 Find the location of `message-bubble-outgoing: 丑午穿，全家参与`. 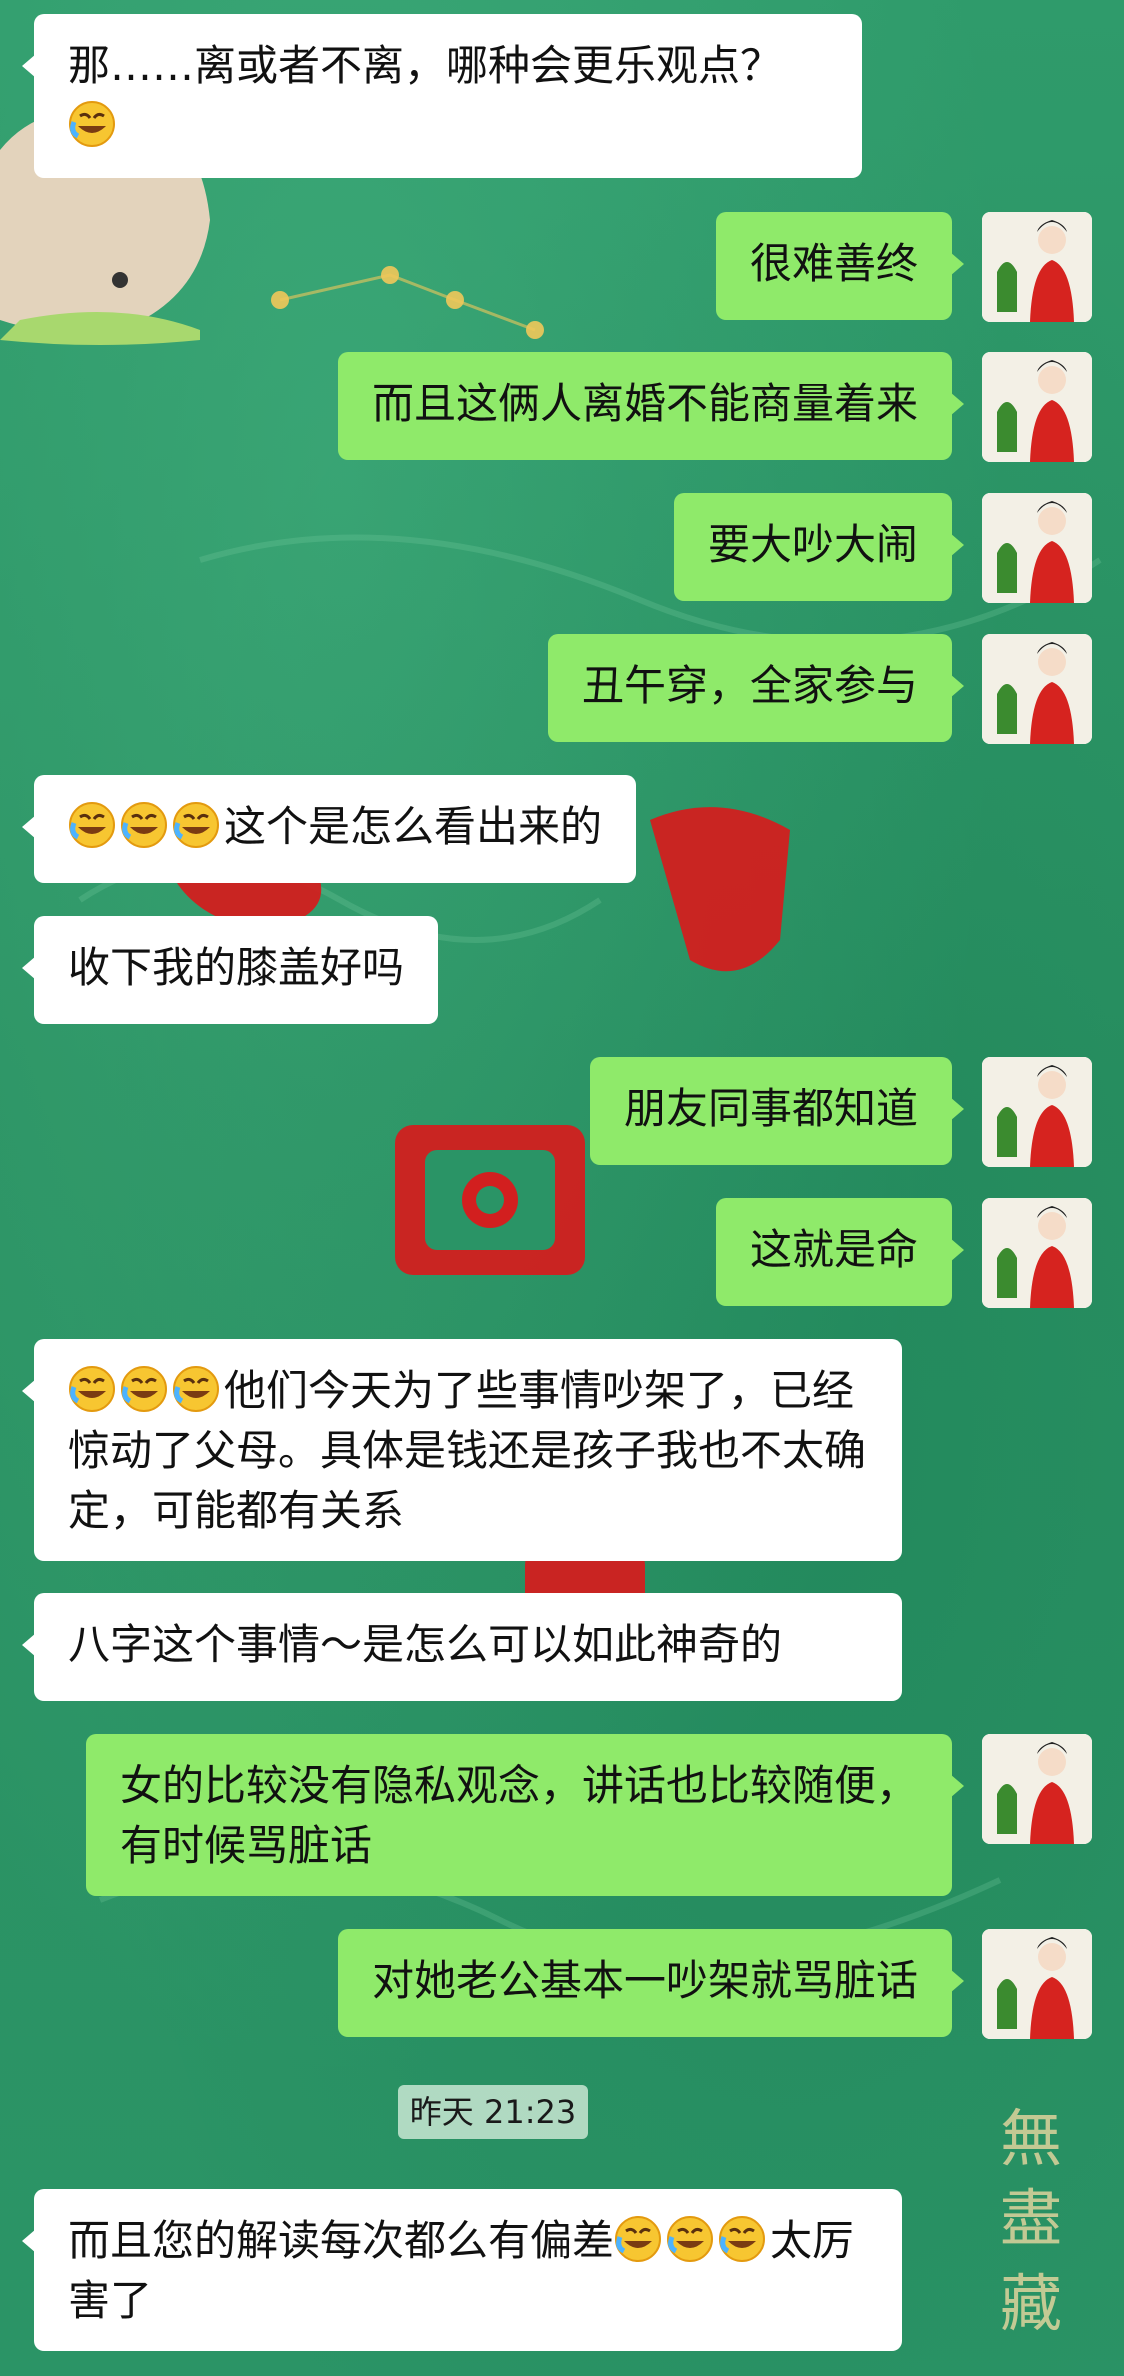

message-bubble-outgoing: 丑午穿，全家参与 is located at coordinates (756, 688).